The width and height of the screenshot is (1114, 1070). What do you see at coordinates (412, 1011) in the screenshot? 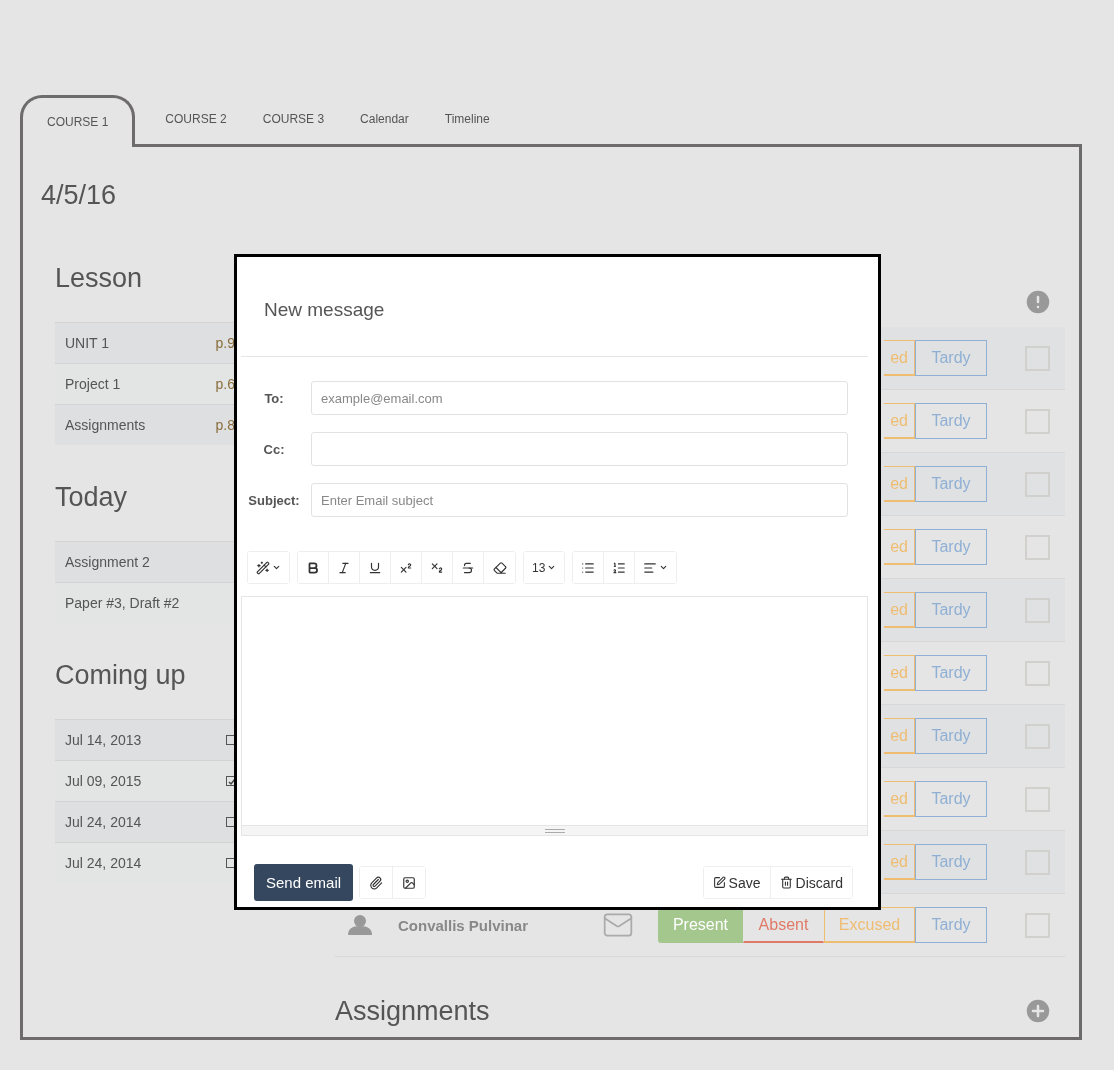
I see `section-title: Assignments` at bounding box center [412, 1011].